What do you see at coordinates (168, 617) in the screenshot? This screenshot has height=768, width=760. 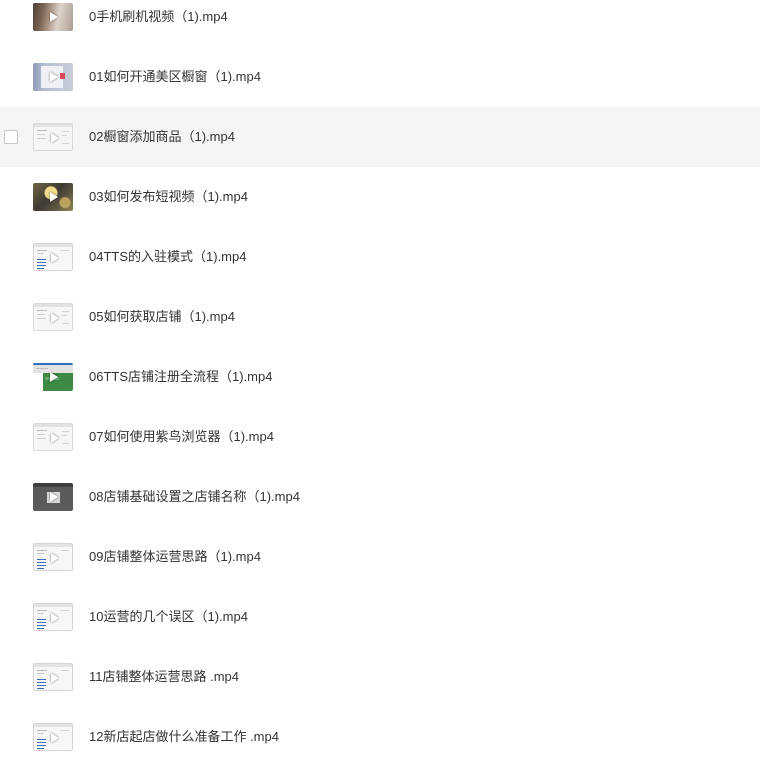 I see `file-name: 10运营的几个误区（1).mp4` at bounding box center [168, 617].